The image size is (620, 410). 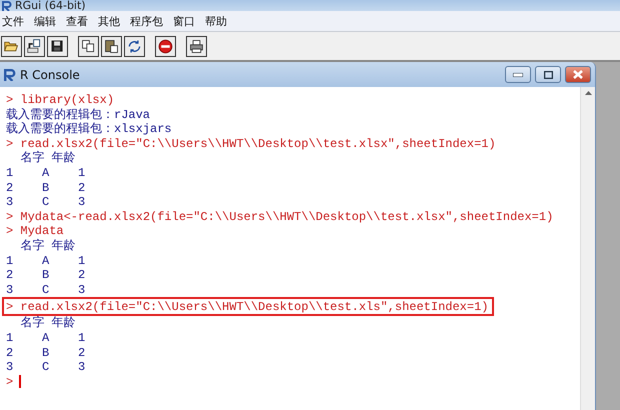 I want to click on scroll-up-icon, so click(x=588, y=93).